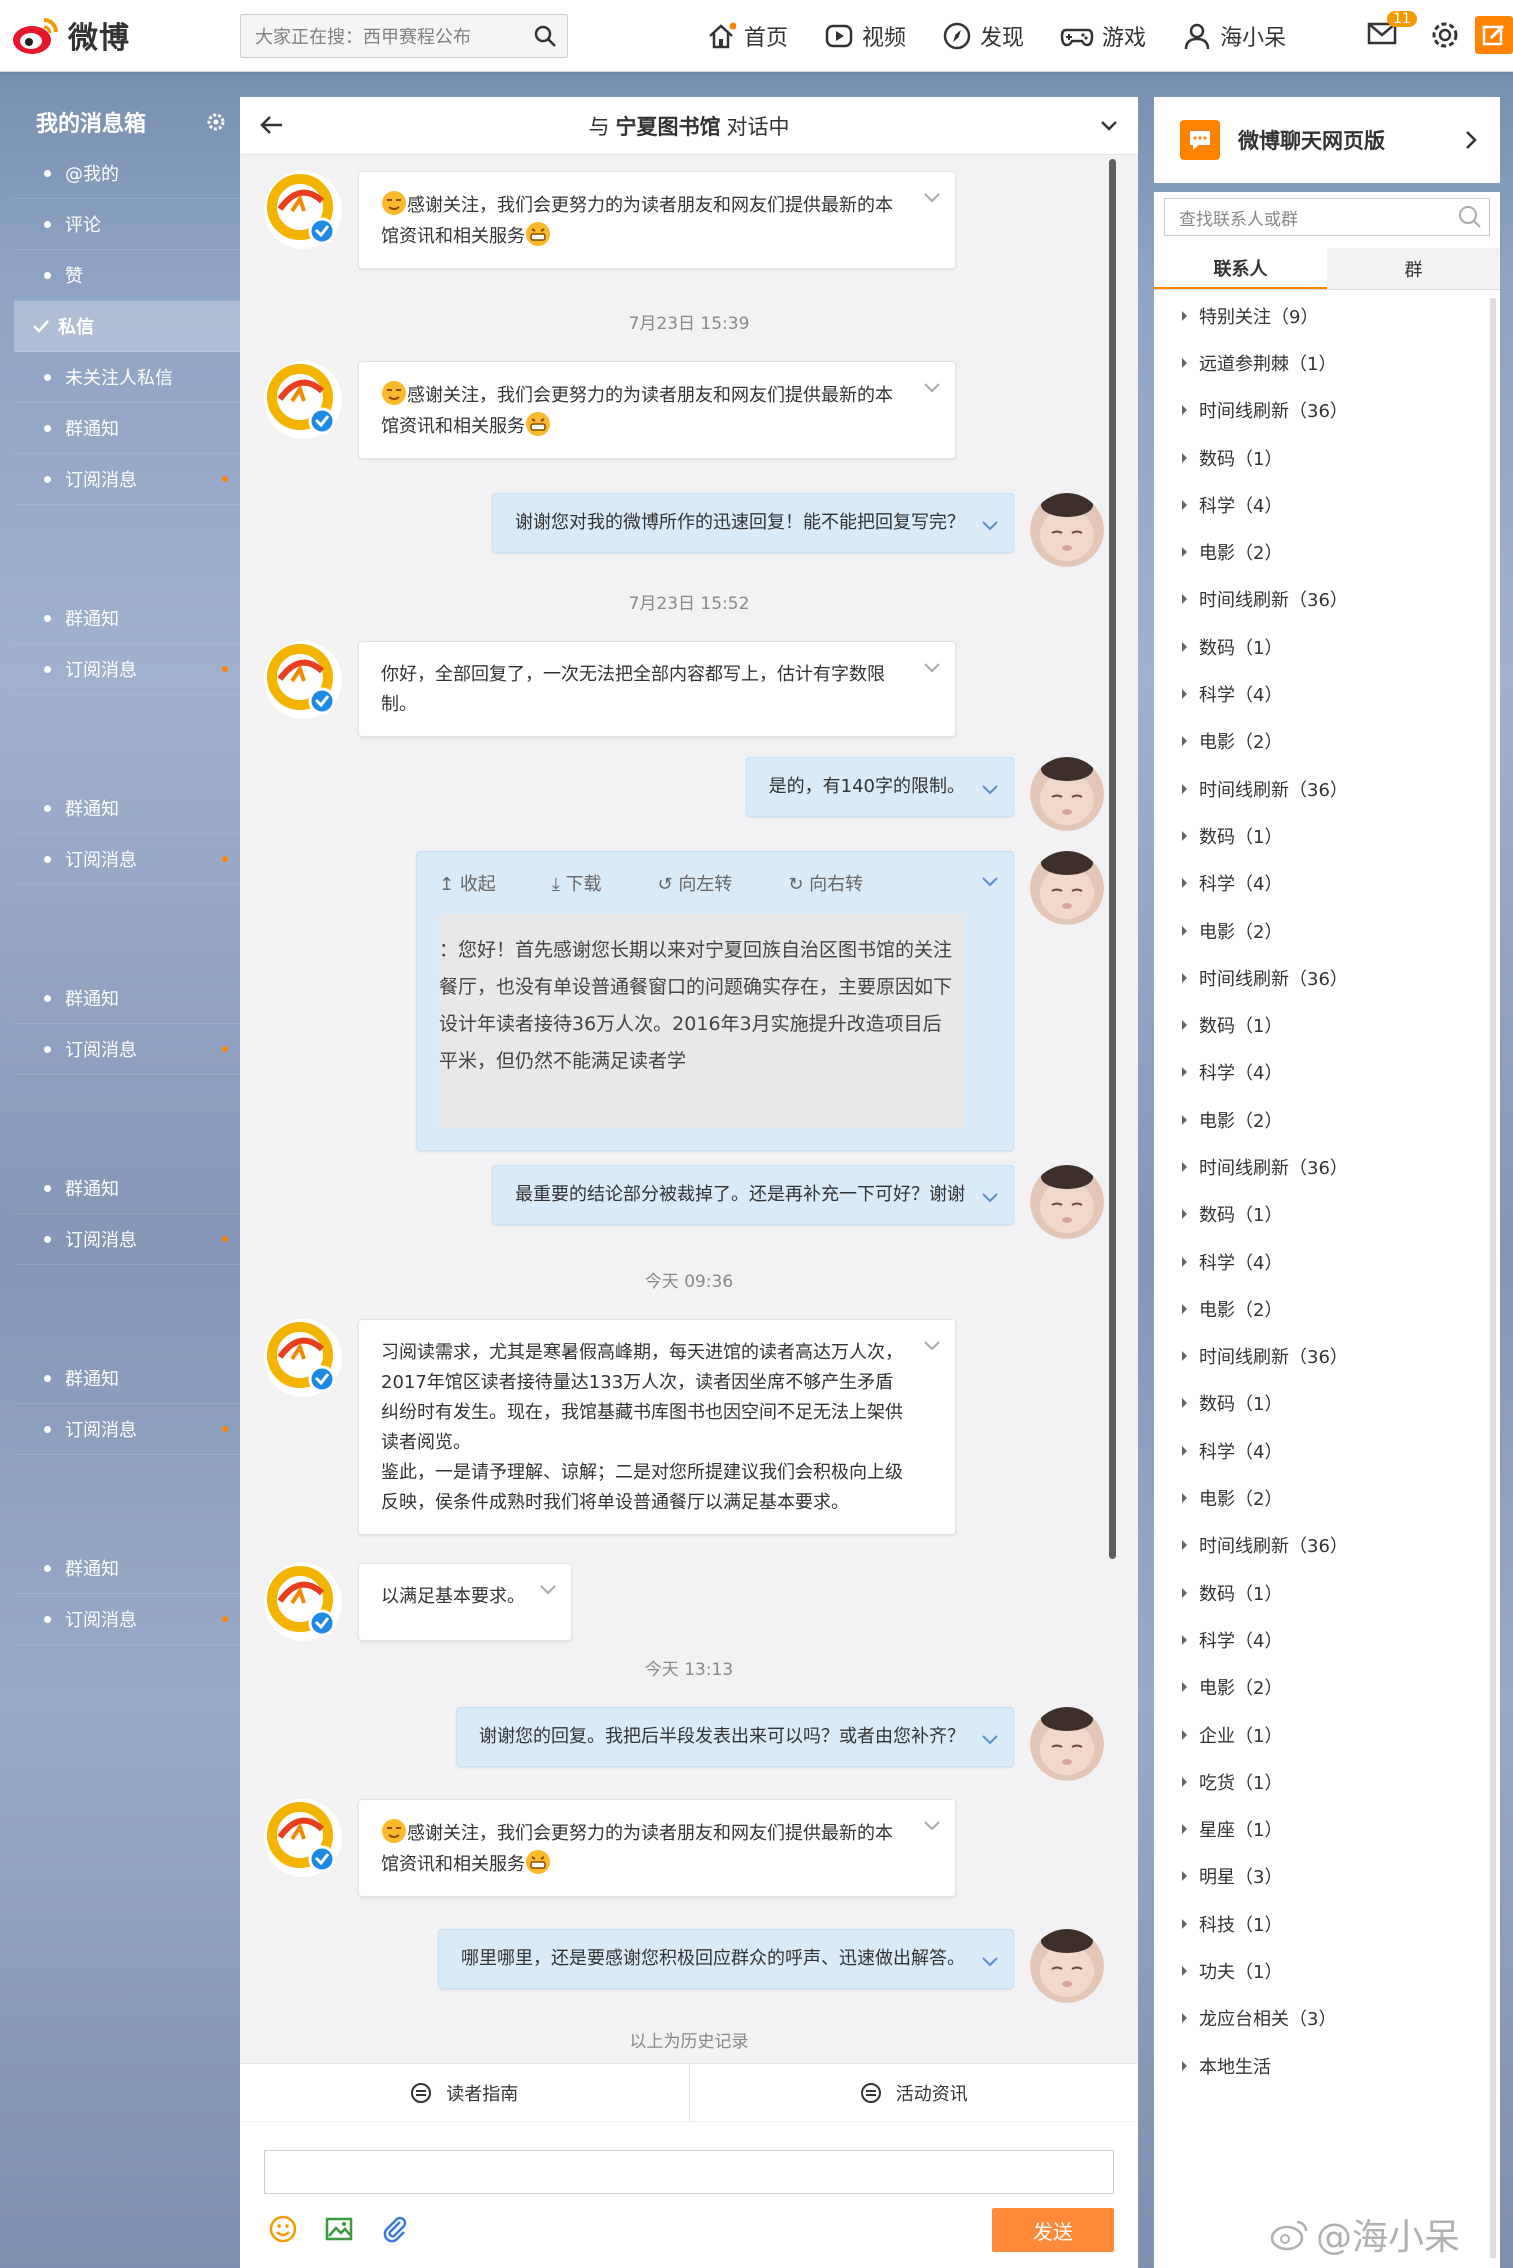  I want to click on contact-group-item: 本地生活, so click(1327, 2065).